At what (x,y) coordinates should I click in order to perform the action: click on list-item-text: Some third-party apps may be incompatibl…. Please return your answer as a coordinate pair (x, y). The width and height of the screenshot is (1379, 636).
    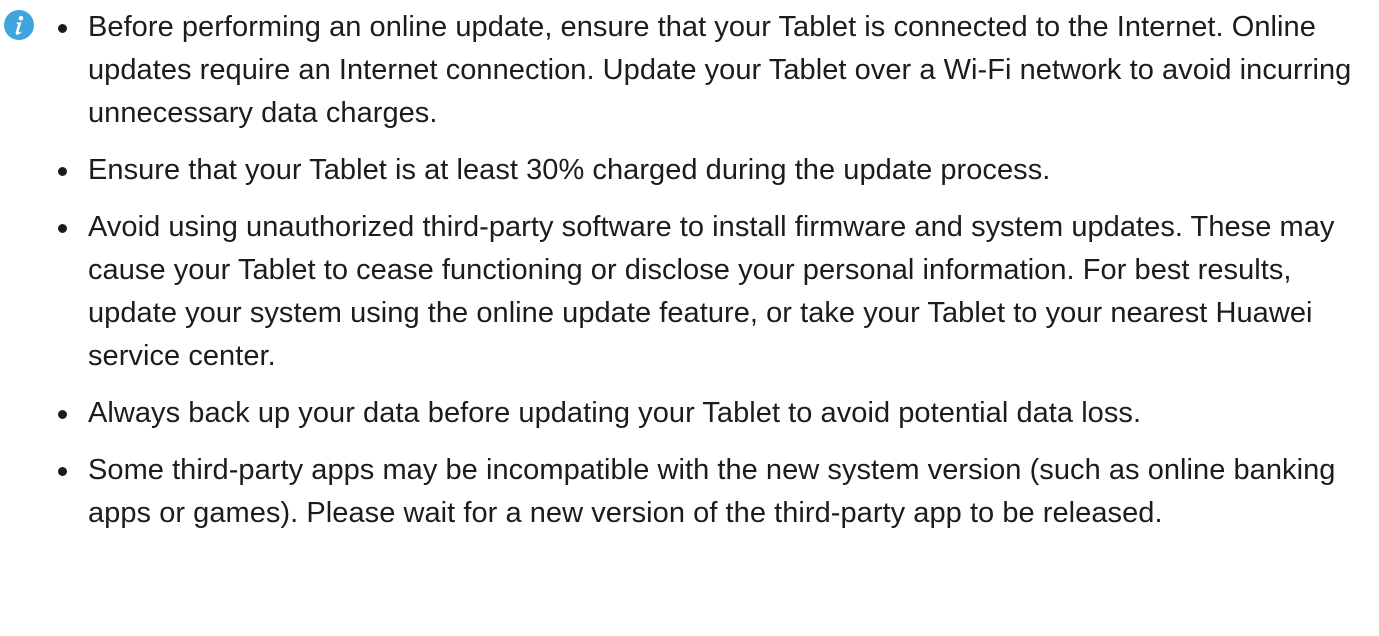
    Looking at the image, I should click on (712, 491).